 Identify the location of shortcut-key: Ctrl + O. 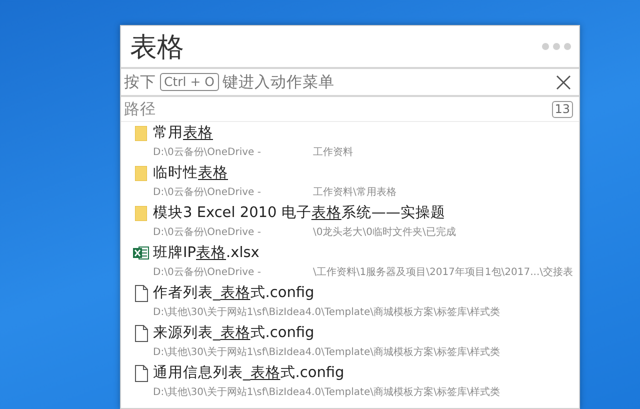
(189, 82).